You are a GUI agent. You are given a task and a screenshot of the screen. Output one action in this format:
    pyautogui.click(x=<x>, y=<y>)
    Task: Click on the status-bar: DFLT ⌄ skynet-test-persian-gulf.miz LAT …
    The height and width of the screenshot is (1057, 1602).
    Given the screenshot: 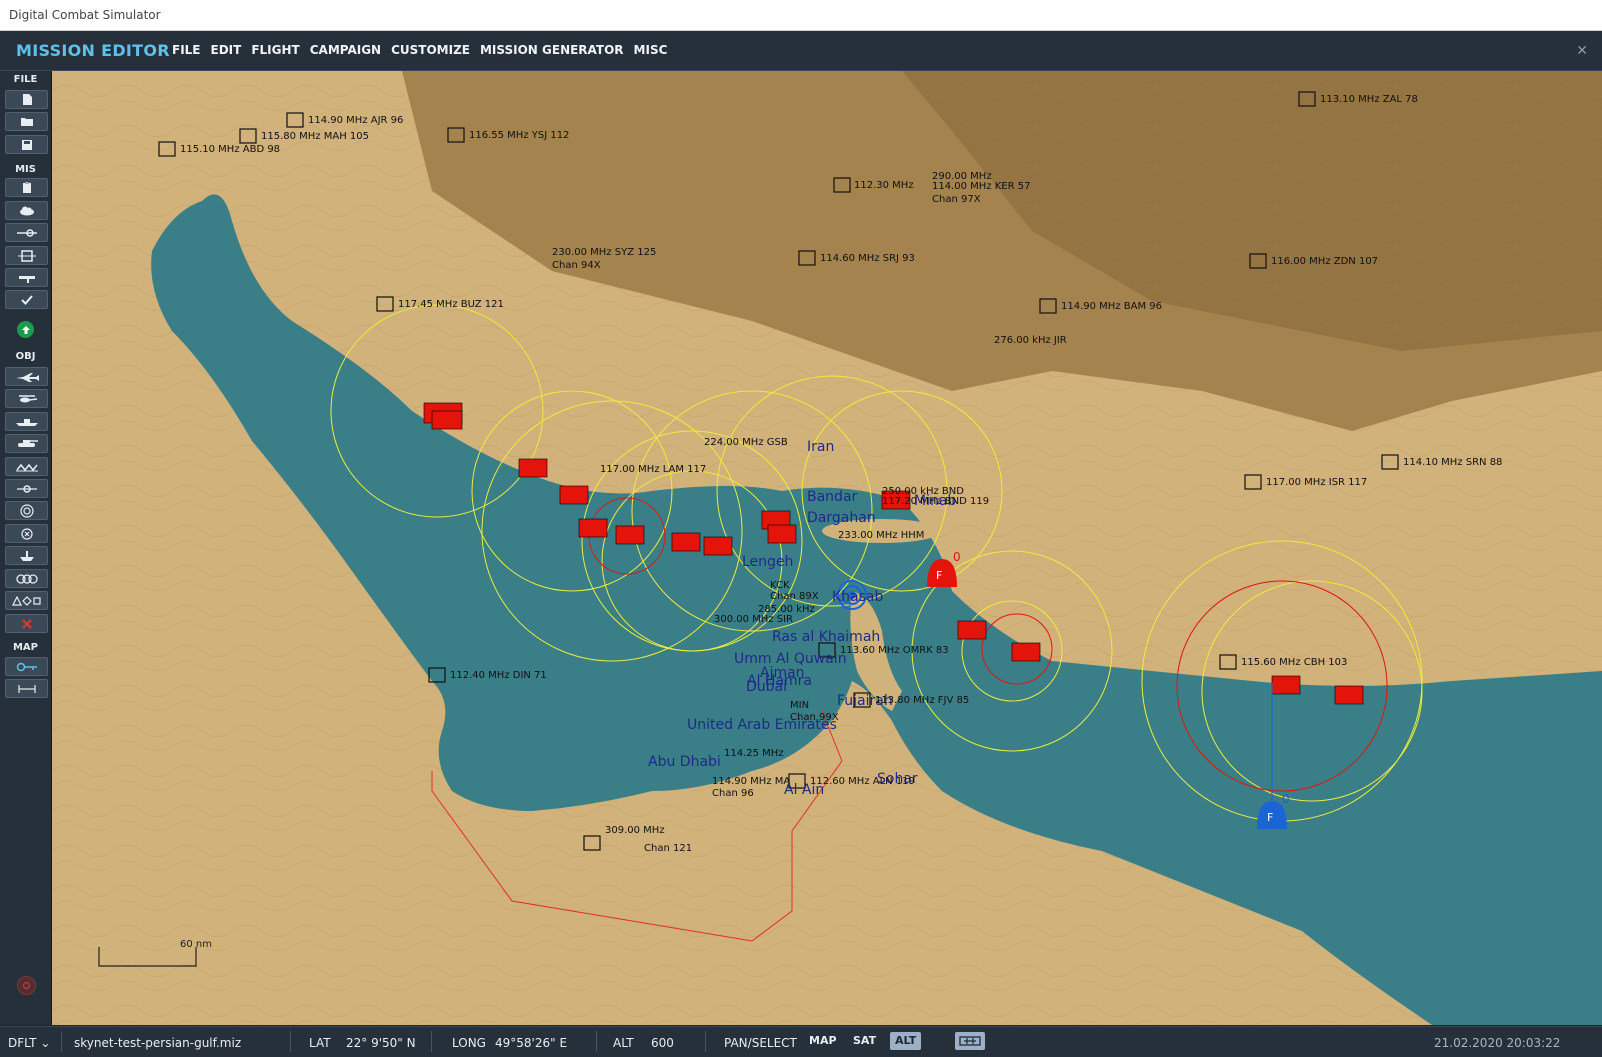 What is the action you would take?
    pyautogui.click(x=801, y=1041)
    